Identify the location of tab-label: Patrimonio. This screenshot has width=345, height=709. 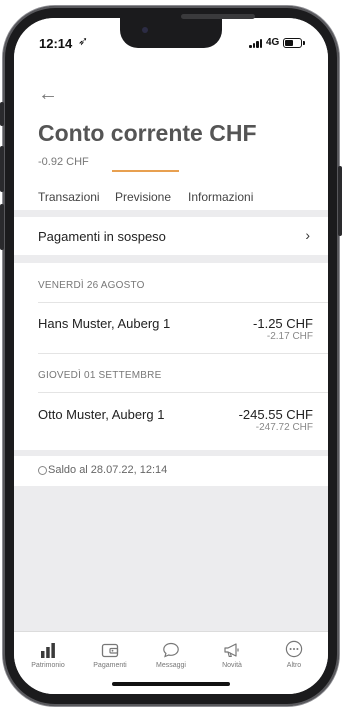
(48, 665).